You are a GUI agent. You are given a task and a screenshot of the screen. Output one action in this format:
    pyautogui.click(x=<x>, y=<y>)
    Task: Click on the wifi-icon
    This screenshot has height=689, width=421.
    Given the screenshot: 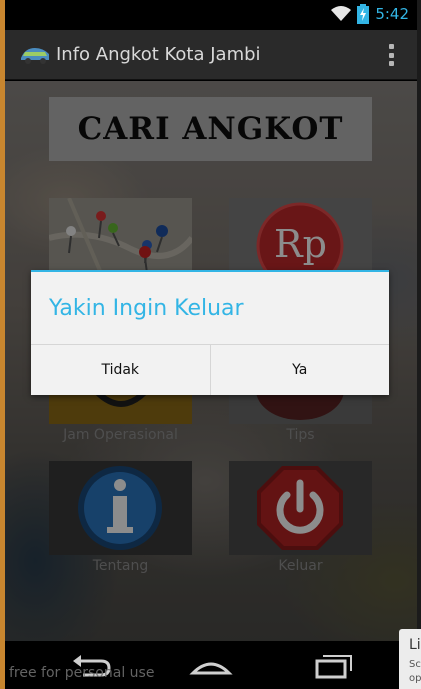 What is the action you would take?
    pyautogui.click(x=341, y=13)
    